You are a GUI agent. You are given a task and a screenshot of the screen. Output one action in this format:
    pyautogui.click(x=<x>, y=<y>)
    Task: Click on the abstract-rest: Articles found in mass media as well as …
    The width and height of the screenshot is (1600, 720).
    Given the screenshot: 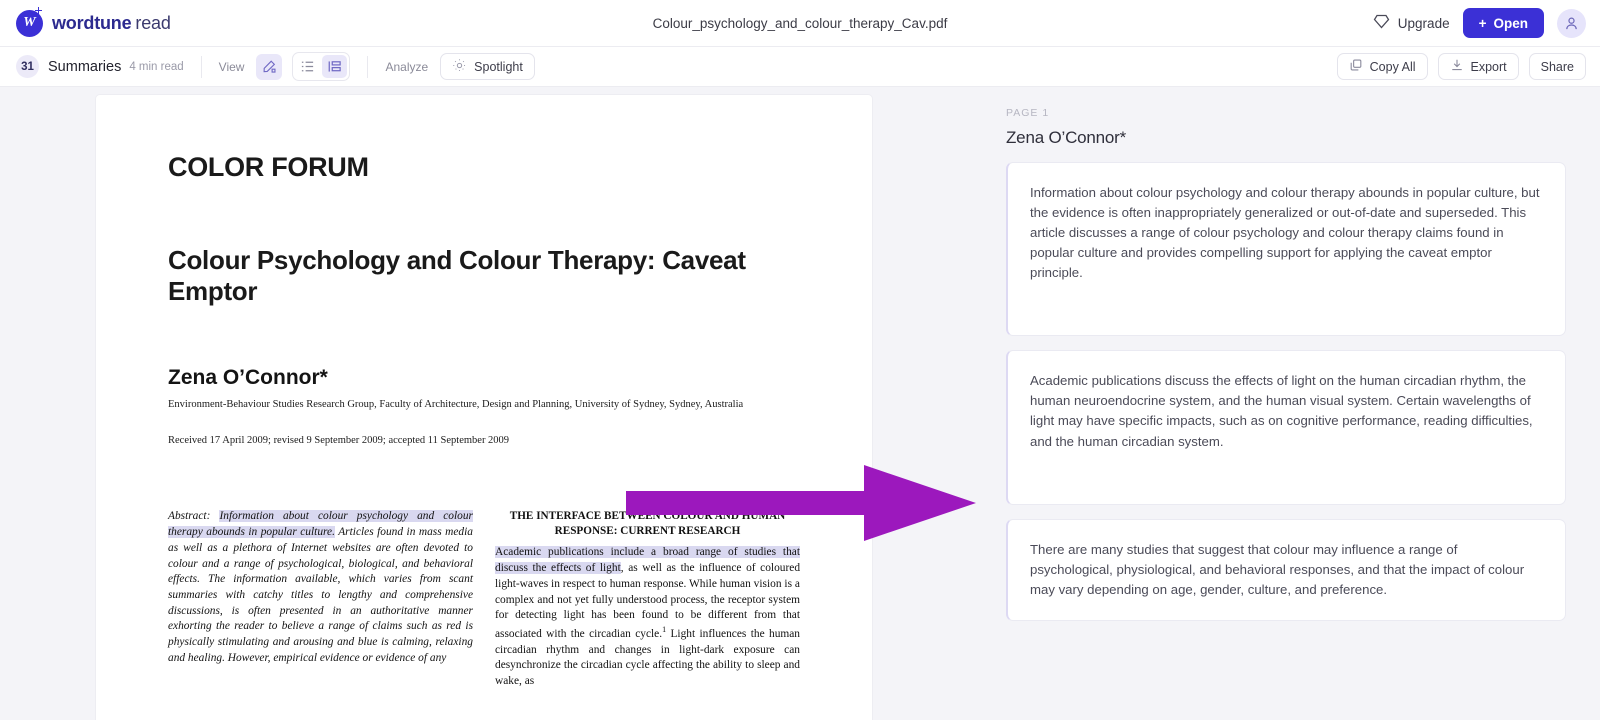 What is the action you would take?
    pyautogui.click(x=320, y=595)
    